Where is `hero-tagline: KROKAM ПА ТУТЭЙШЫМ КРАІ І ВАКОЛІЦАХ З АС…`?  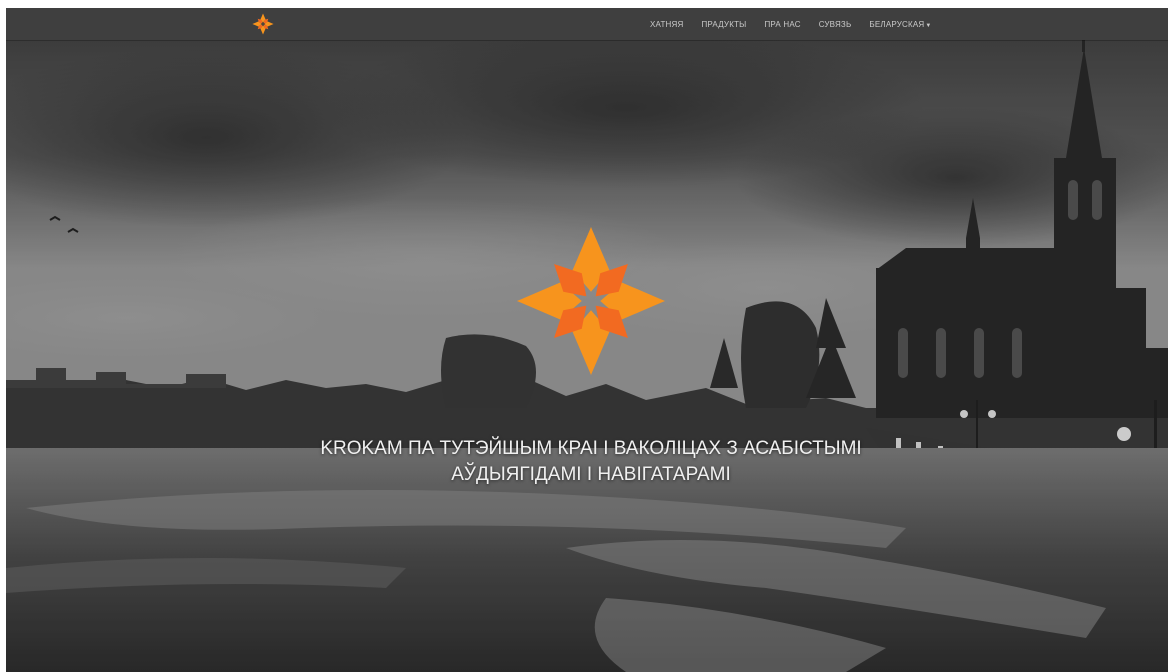
hero-tagline: KROKAM ПА ТУТЭЙШЫМ КРАІ І ВАКОЛІЦАХ З АС… is located at coordinates (591, 462).